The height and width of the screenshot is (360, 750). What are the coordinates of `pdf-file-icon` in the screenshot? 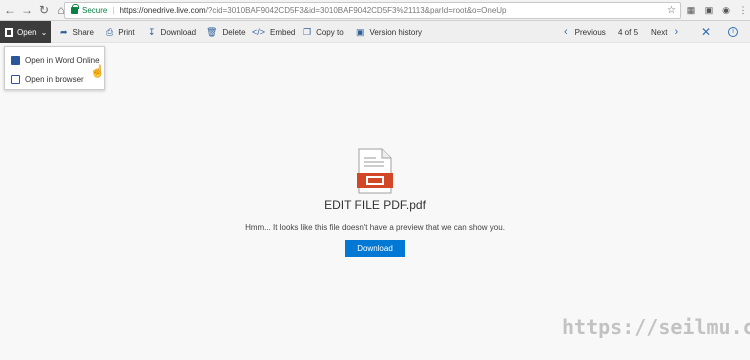 It's located at (375, 171).